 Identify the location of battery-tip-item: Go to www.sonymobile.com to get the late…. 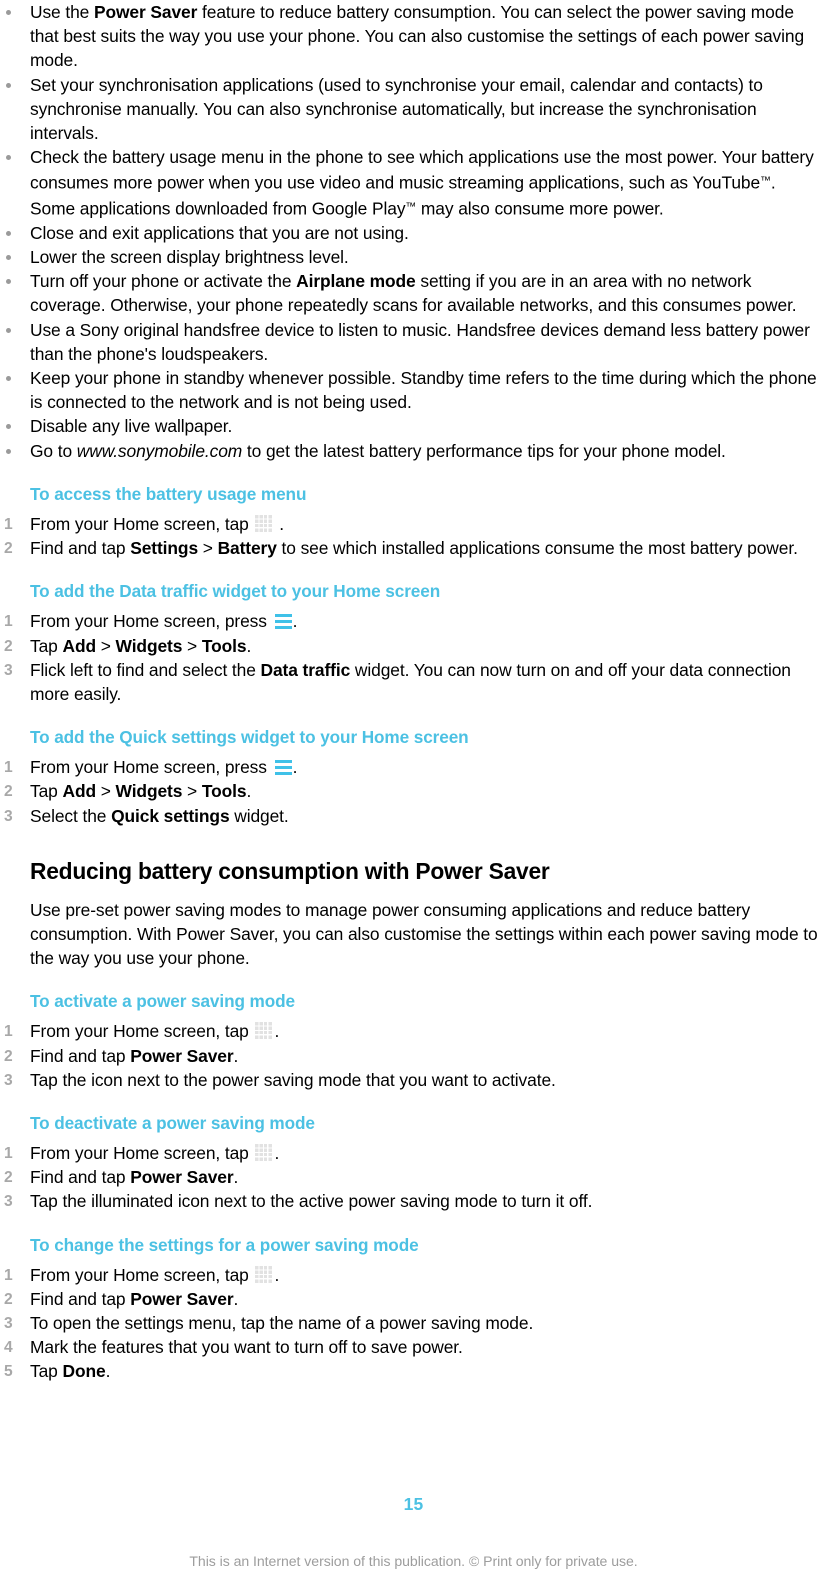
(413, 451).